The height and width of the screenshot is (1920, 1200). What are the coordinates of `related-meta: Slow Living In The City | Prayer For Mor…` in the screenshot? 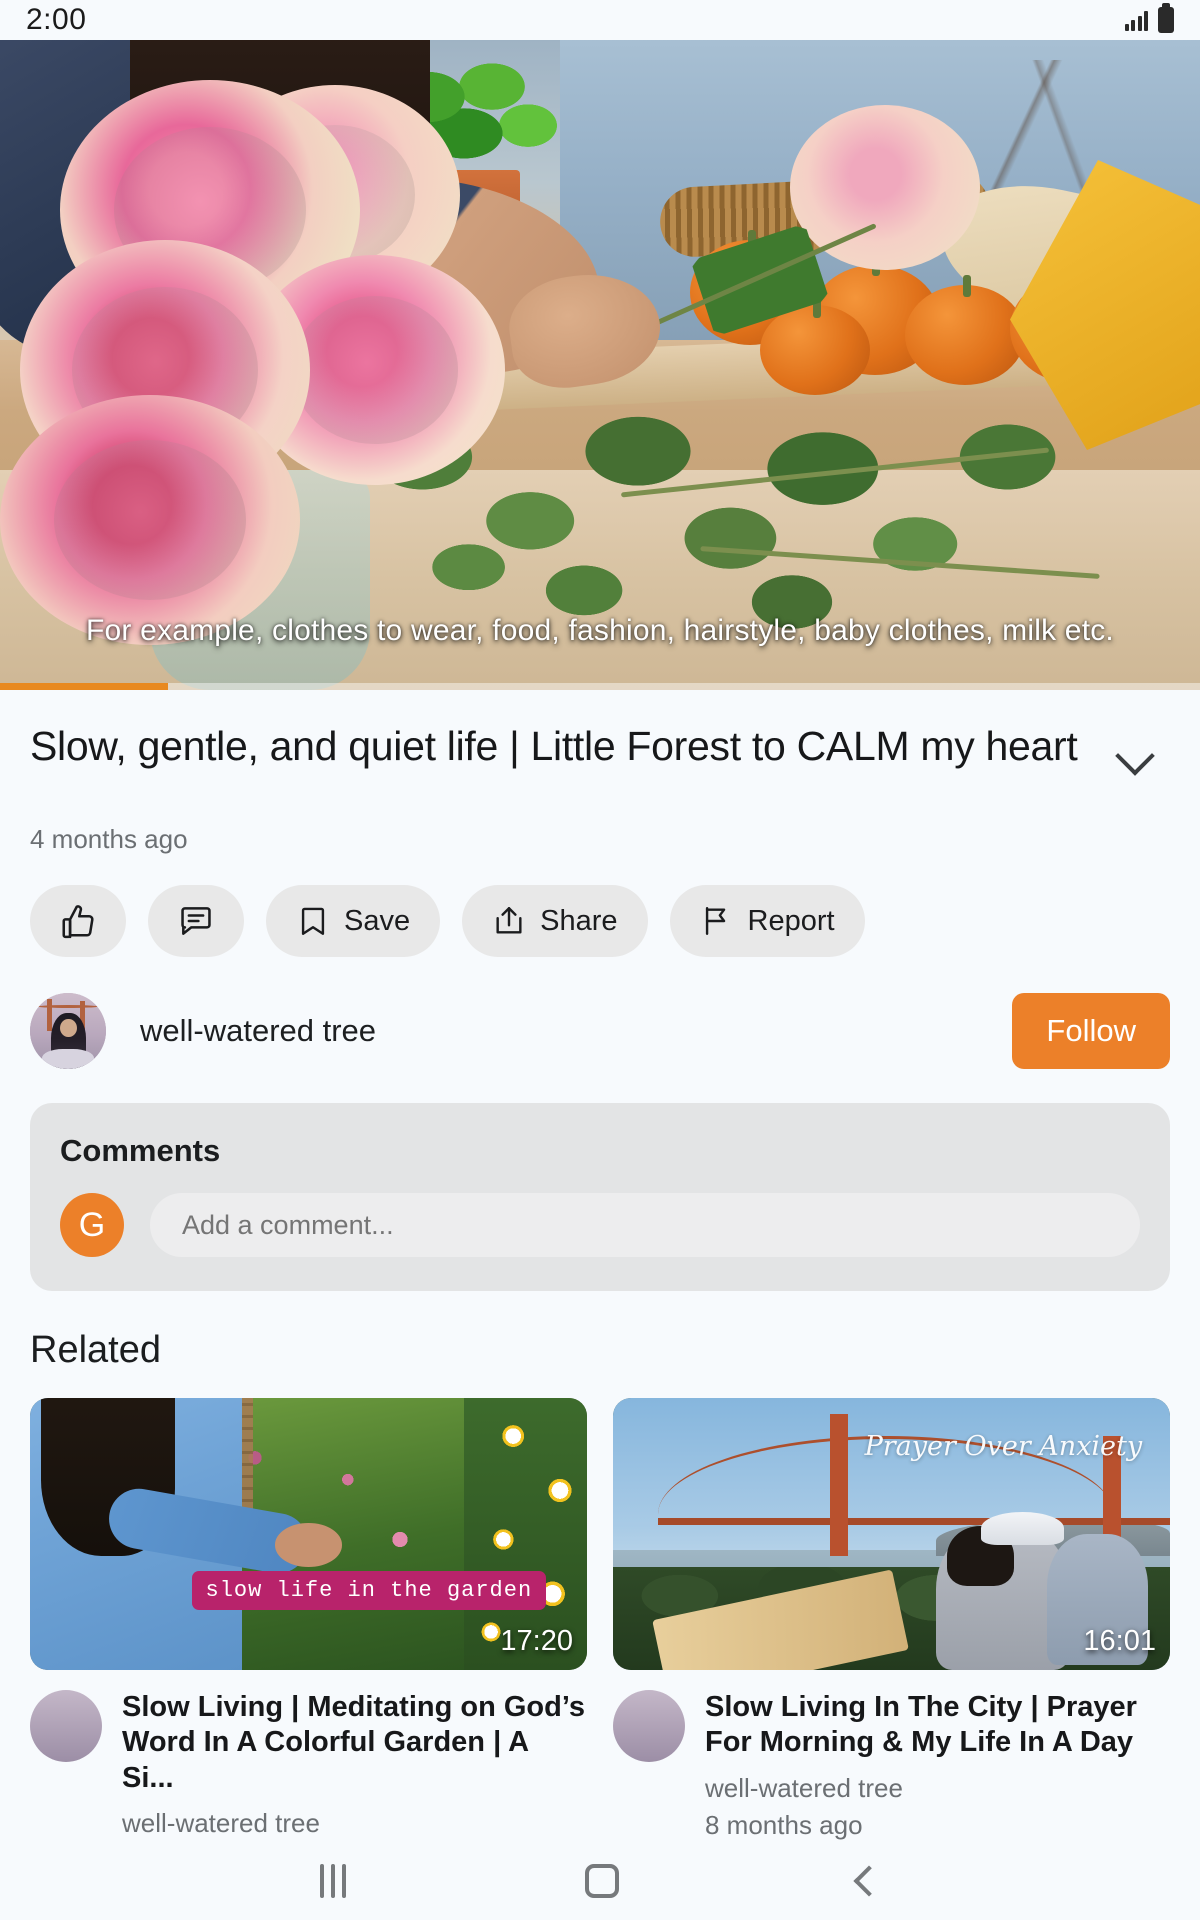 It's located at (891, 1765).